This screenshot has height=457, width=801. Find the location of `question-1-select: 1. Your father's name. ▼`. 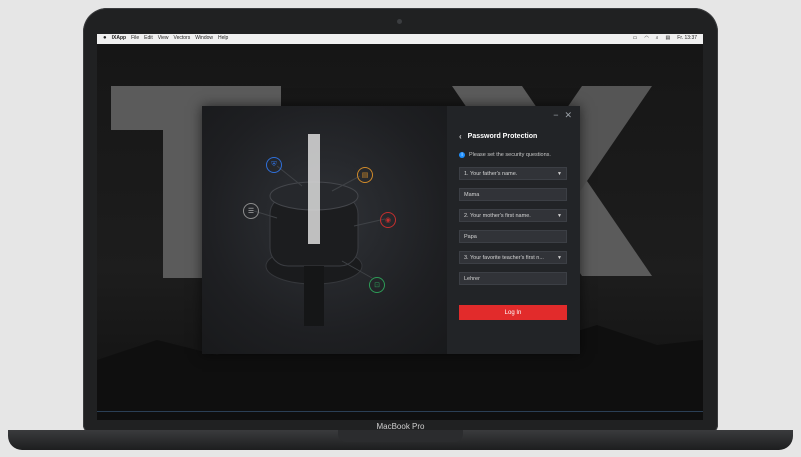

question-1-select: 1. Your father's name. ▼ is located at coordinates (513, 173).